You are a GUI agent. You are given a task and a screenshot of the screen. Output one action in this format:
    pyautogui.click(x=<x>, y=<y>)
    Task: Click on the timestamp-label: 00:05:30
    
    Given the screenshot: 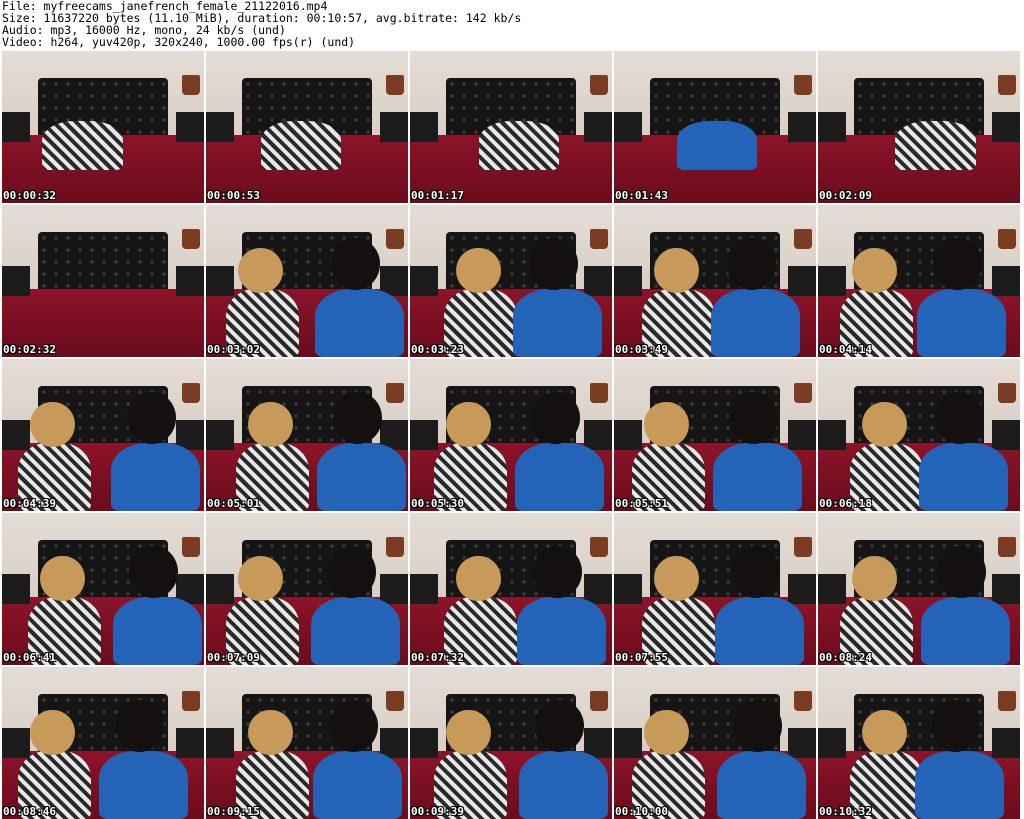 What is the action you would take?
    pyautogui.click(x=437, y=503)
    